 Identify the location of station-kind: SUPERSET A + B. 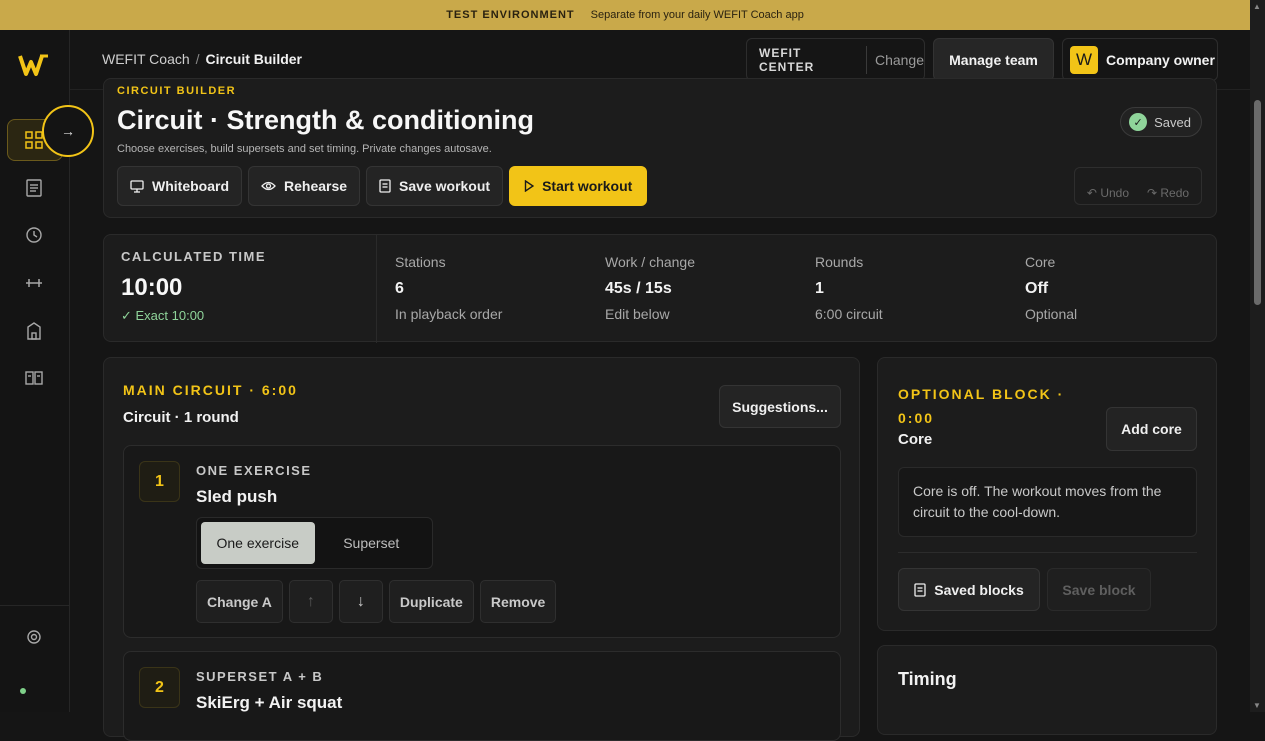
(260, 676).